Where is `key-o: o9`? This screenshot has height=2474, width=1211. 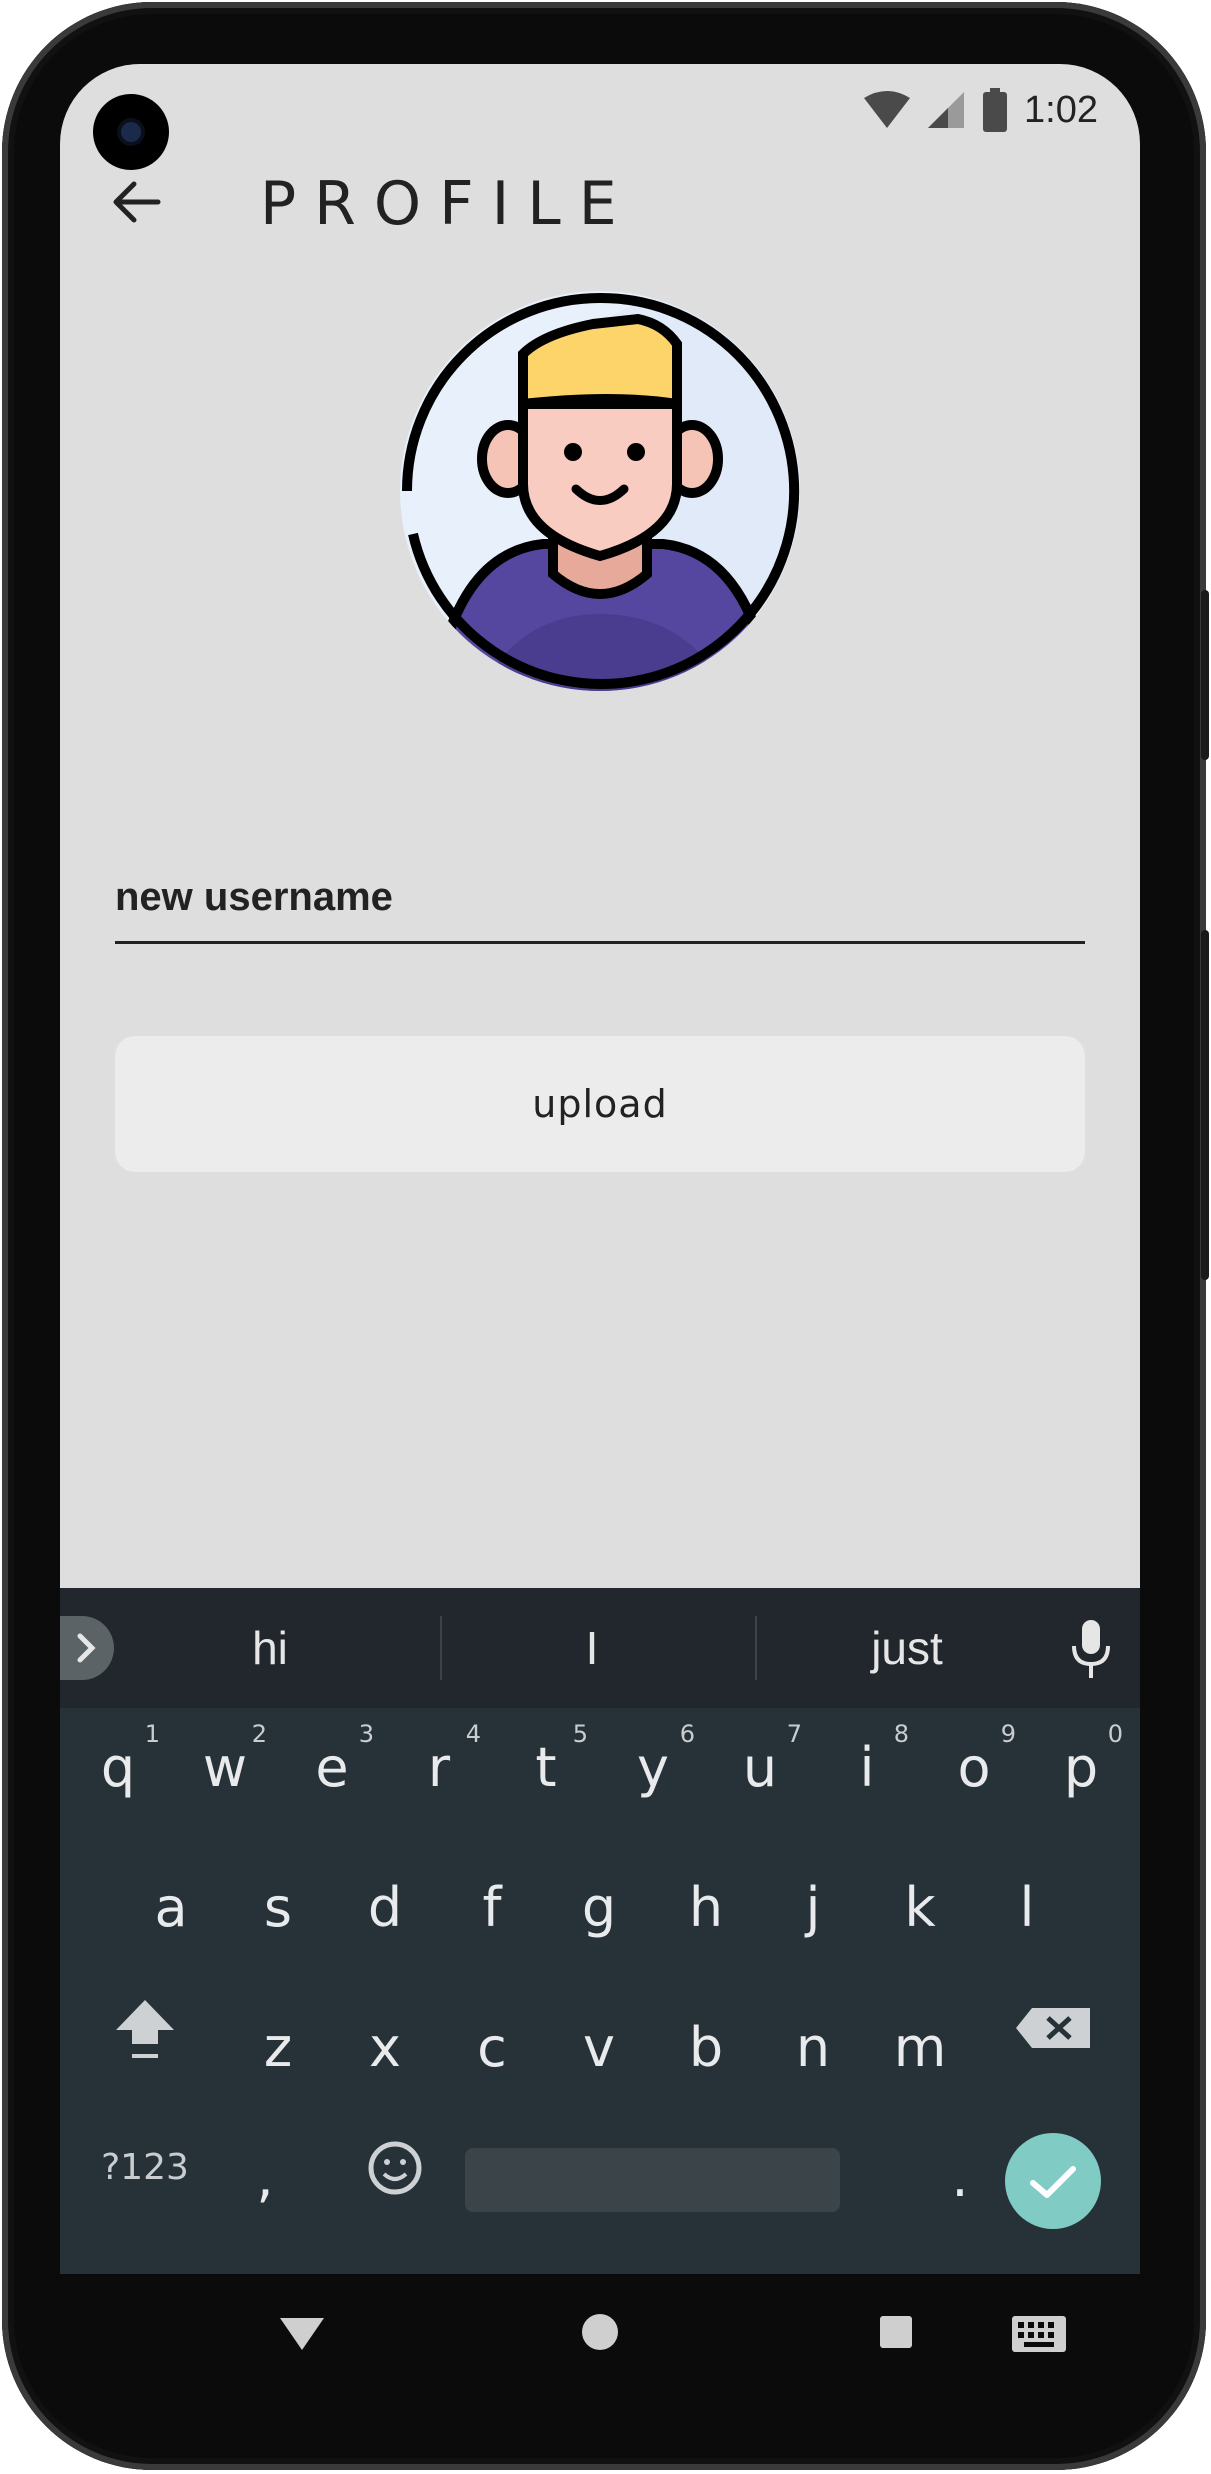
key-o: o9 is located at coordinates (974, 1768).